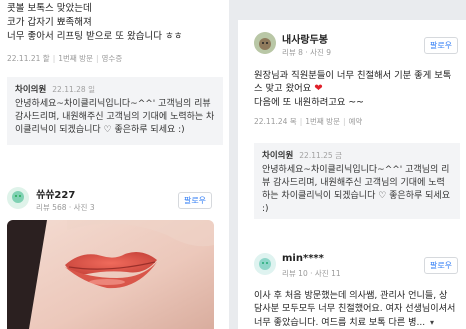  I want to click on receipt-label: 영수증, so click(112, 58).